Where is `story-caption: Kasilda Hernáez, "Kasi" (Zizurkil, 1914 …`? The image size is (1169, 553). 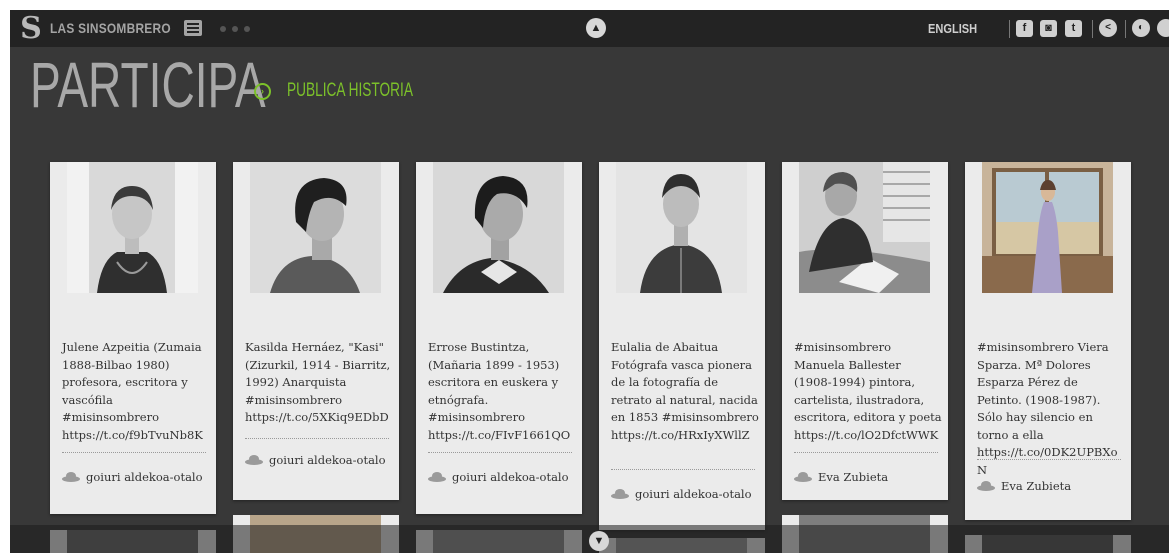 story-caption: Kasilda Hernáez, "Kasi" (Zizurkil, 1914 … is located at coordinates (318, 382).